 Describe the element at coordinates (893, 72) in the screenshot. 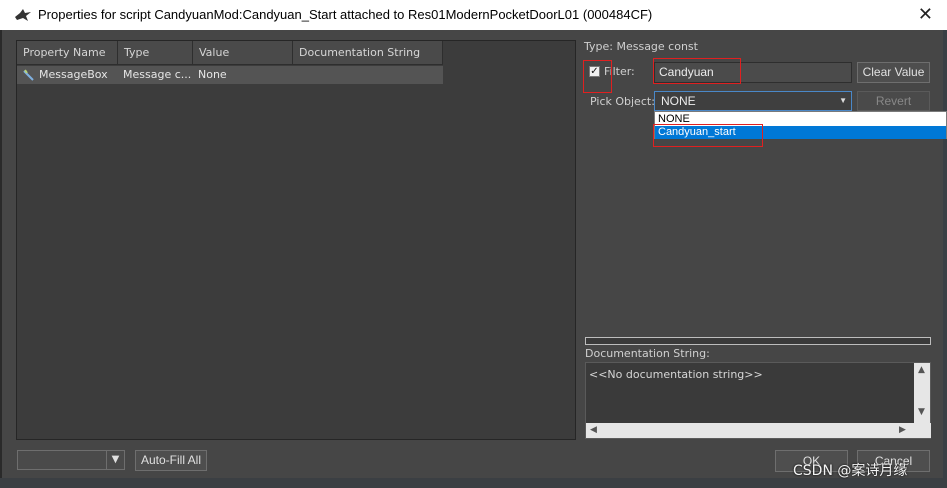

I see `clear-value-button: Clear Value` at that location.